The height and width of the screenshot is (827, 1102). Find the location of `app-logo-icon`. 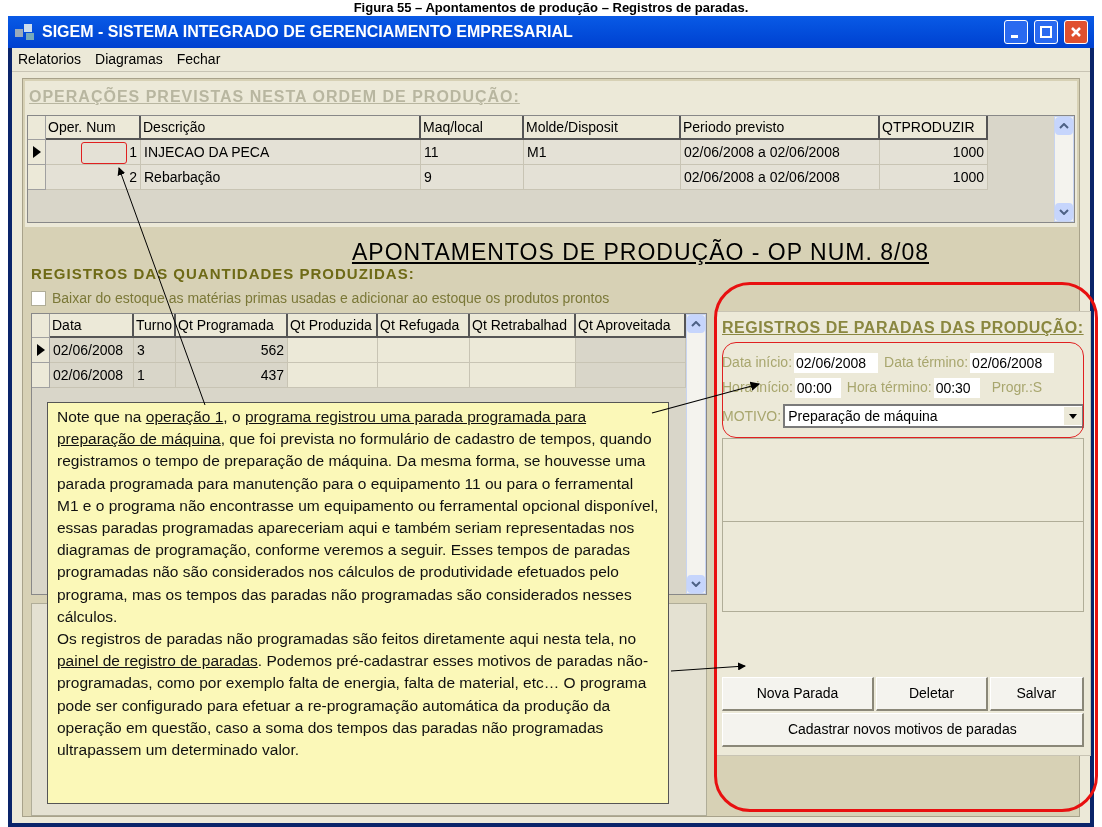

app-logo-icon is located at coordinates (25, 32).